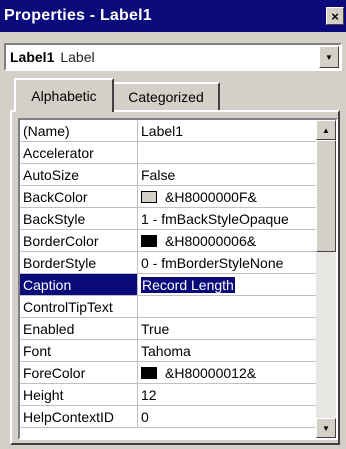  I want to click on property-row-autosize: AutoSize False, so click(168, 175).